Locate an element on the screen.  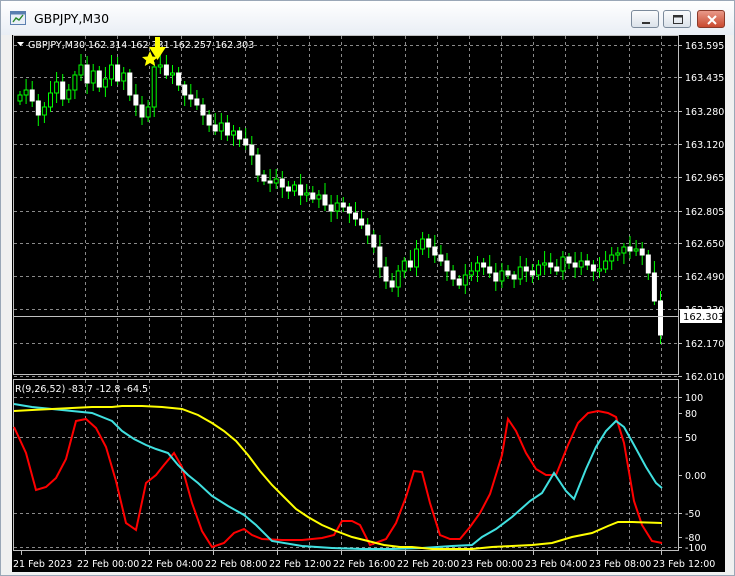
close-button is located at coordinates (711, 19).